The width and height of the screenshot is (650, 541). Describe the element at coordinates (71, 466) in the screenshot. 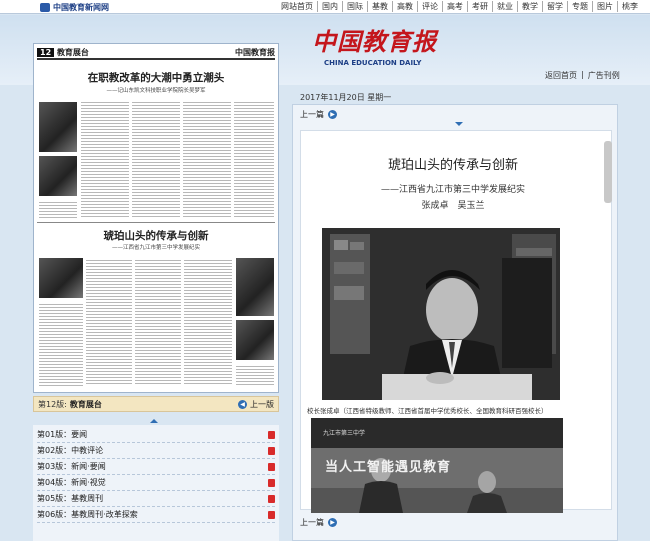

I see `page-list-label: 第03版：新闻·要闻` at that location.